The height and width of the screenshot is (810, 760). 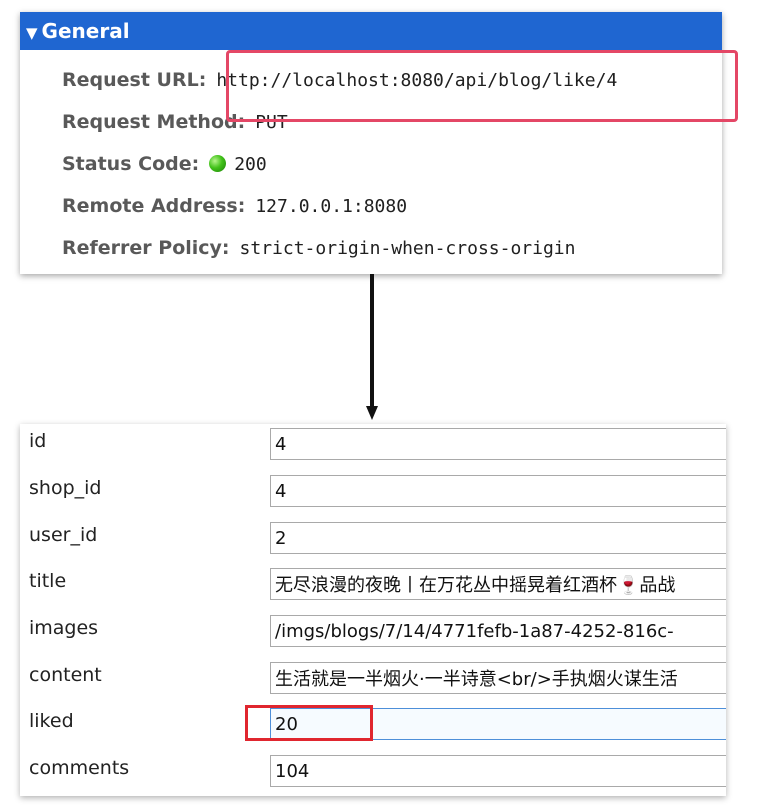 What do you see at coordinates (131, 164) in the screenshot?
I see `status-code-label: Status Code:` at bounding box center [131, 164].